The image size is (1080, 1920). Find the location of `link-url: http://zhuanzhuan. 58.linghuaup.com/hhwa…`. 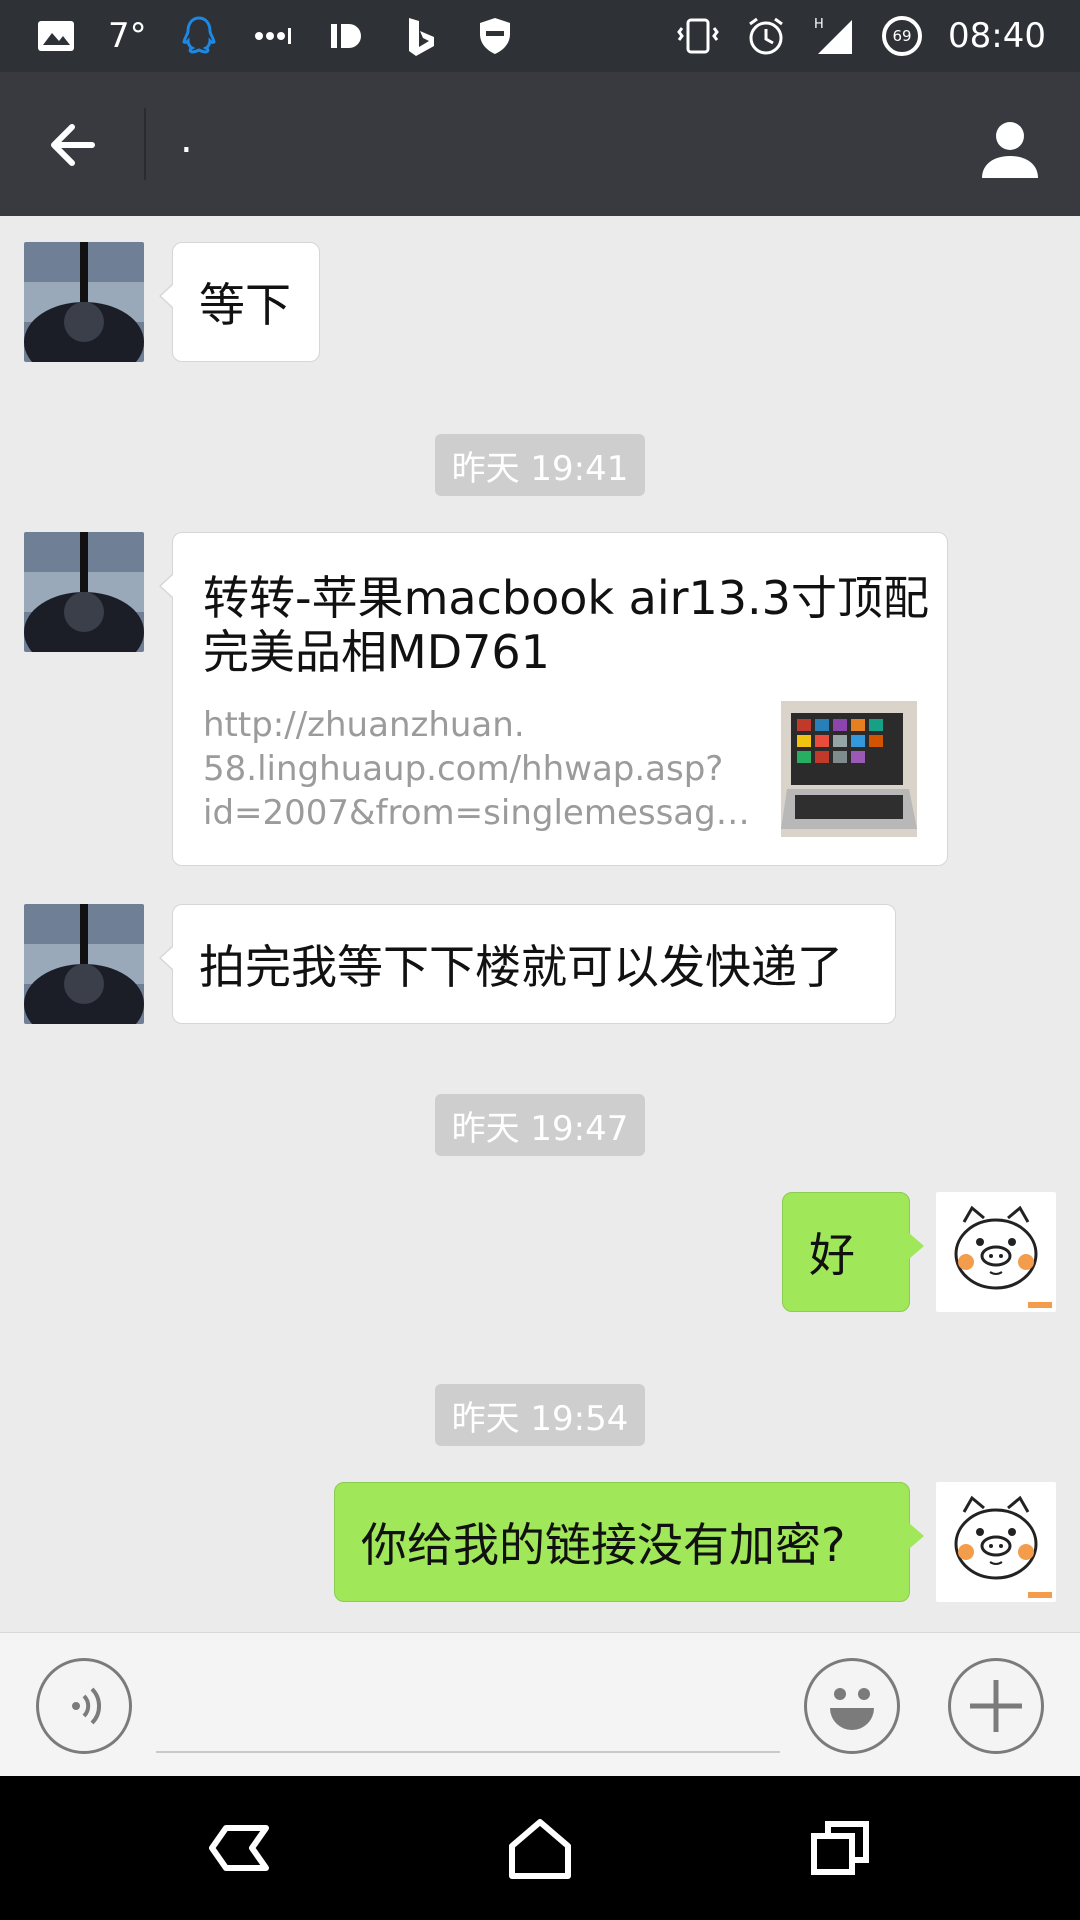

link-url: http://zhuanzhuan. 58.linghuaup.com/hhwa… is located at coordinates (483, 769).